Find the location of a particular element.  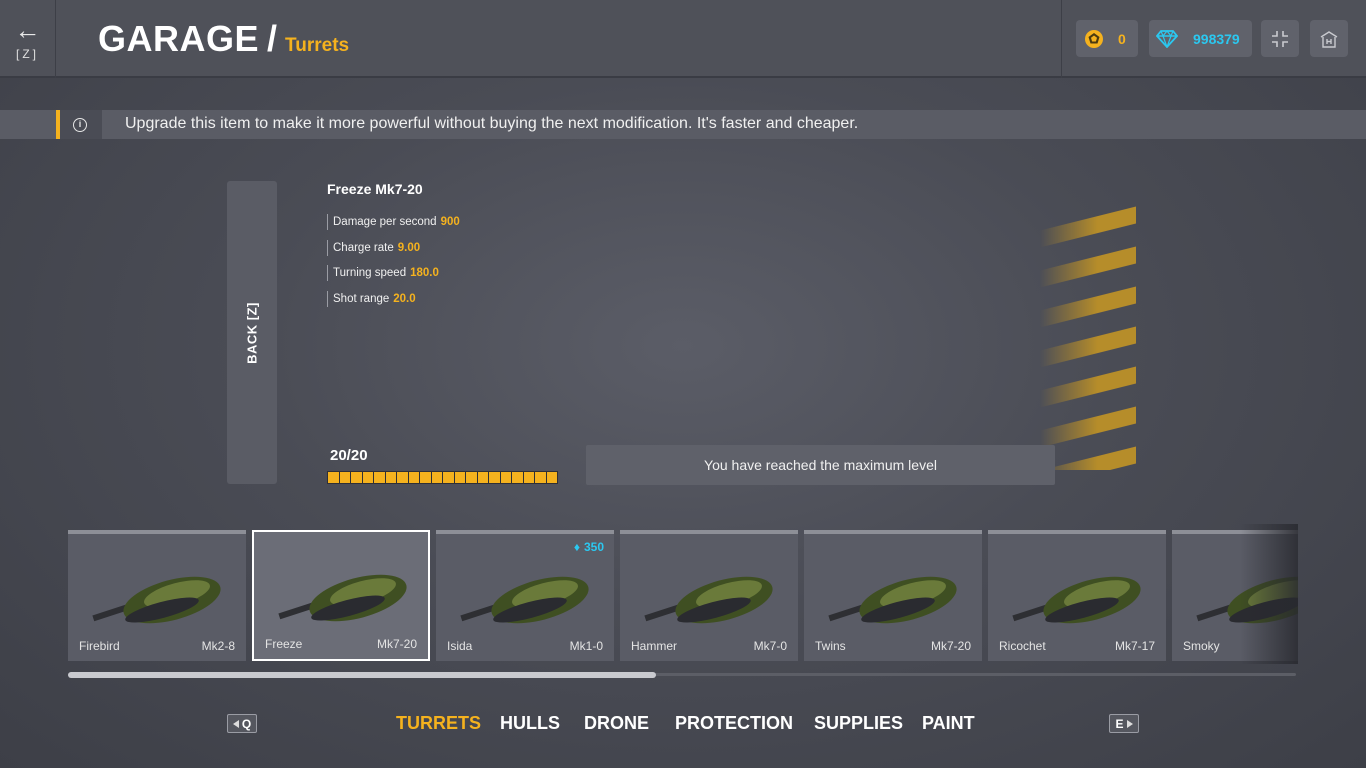

tab-turrets: TURRETS is located at coordinates (438, 723).